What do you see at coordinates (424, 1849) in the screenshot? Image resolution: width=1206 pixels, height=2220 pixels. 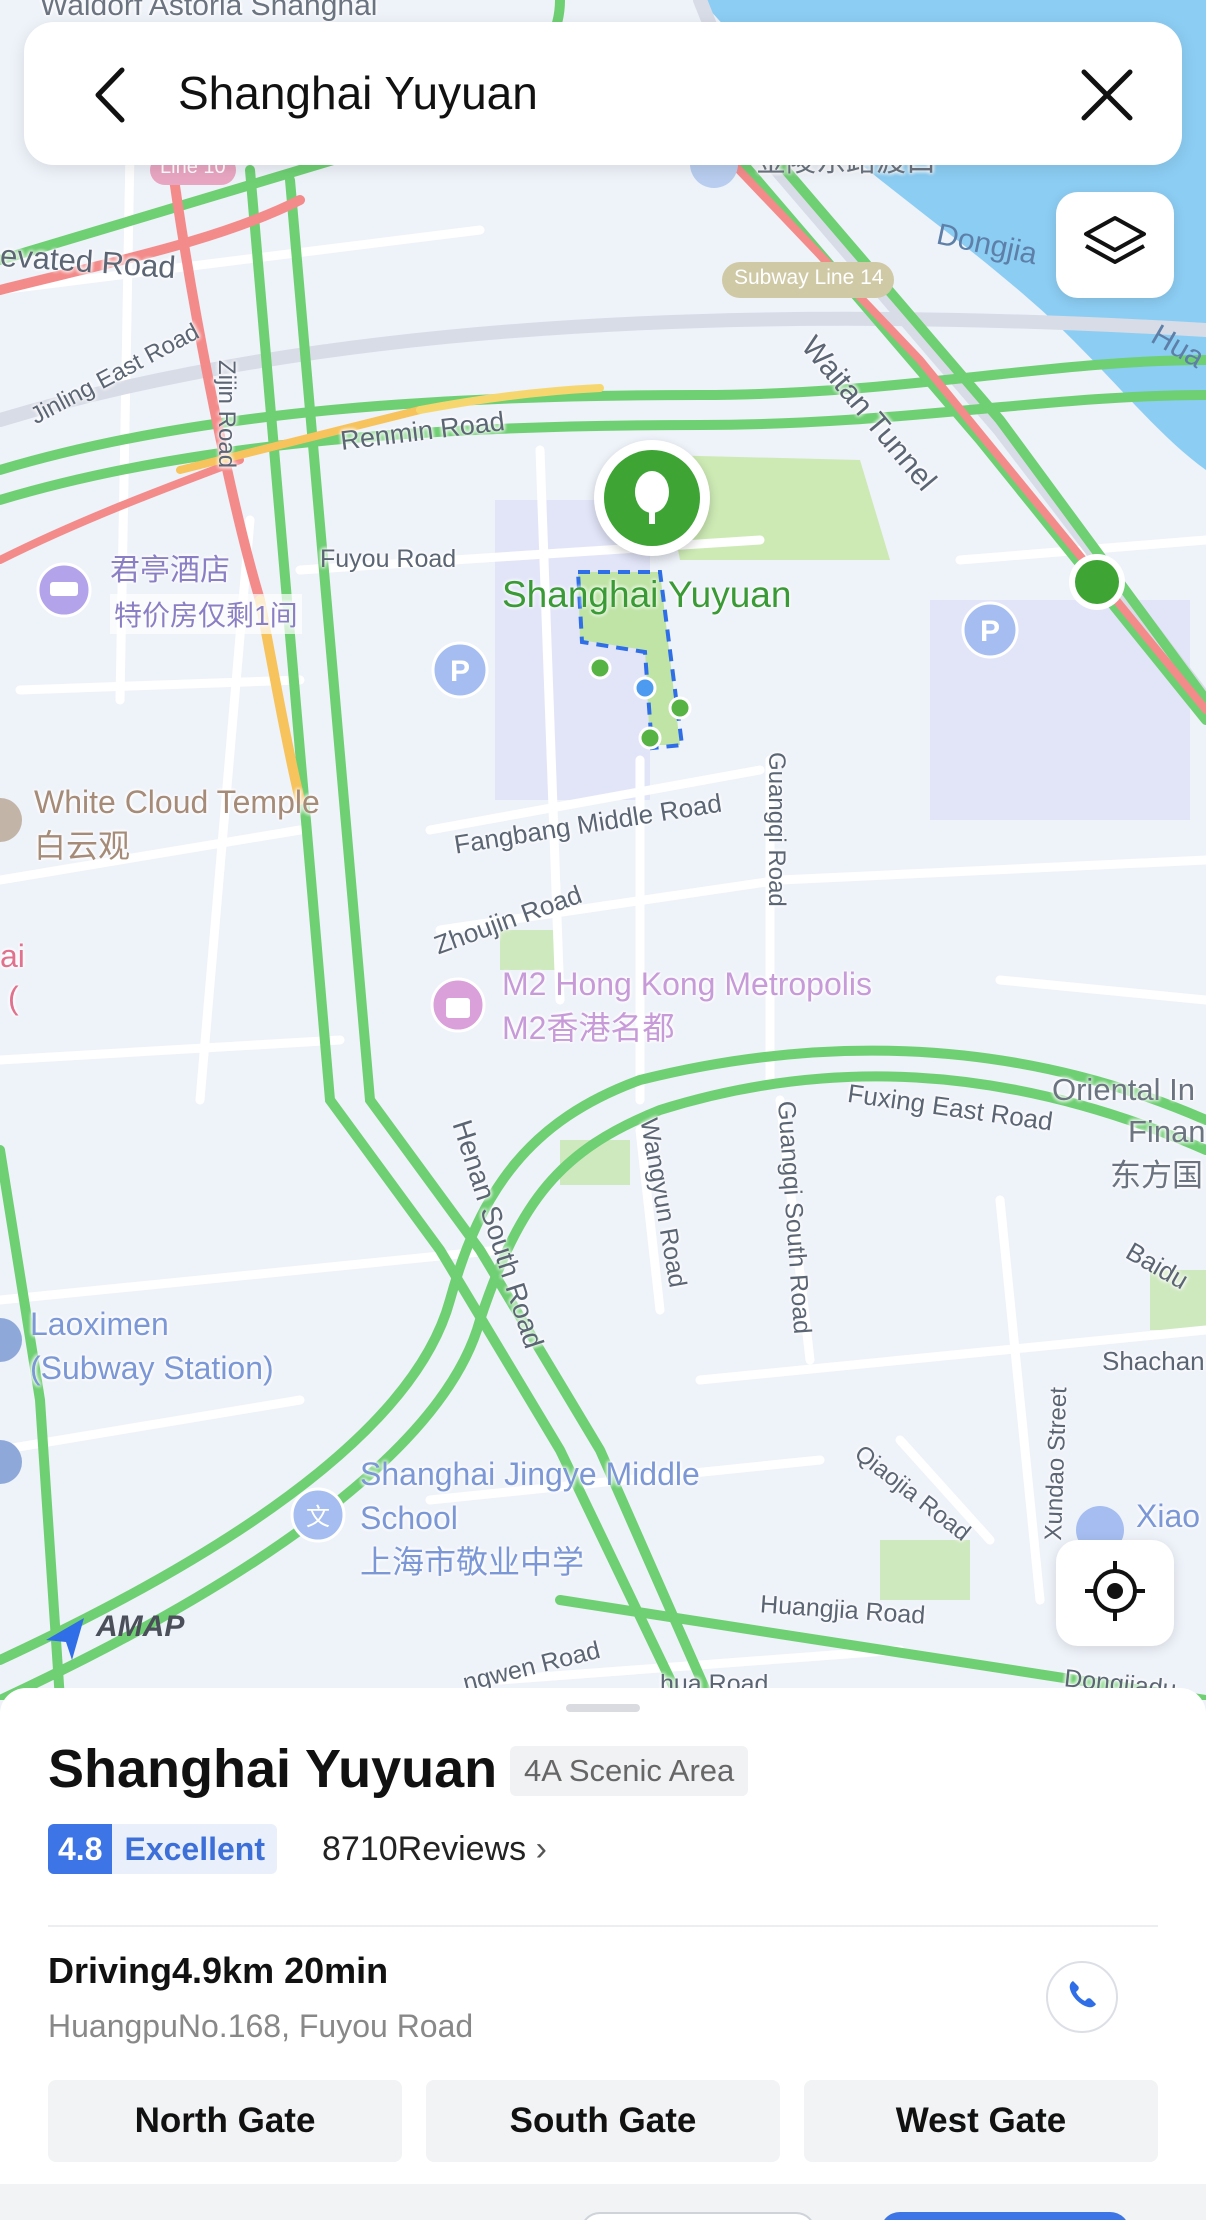 I see `reviews-count: 8710Reviews` at bounding box center [424, 1849].